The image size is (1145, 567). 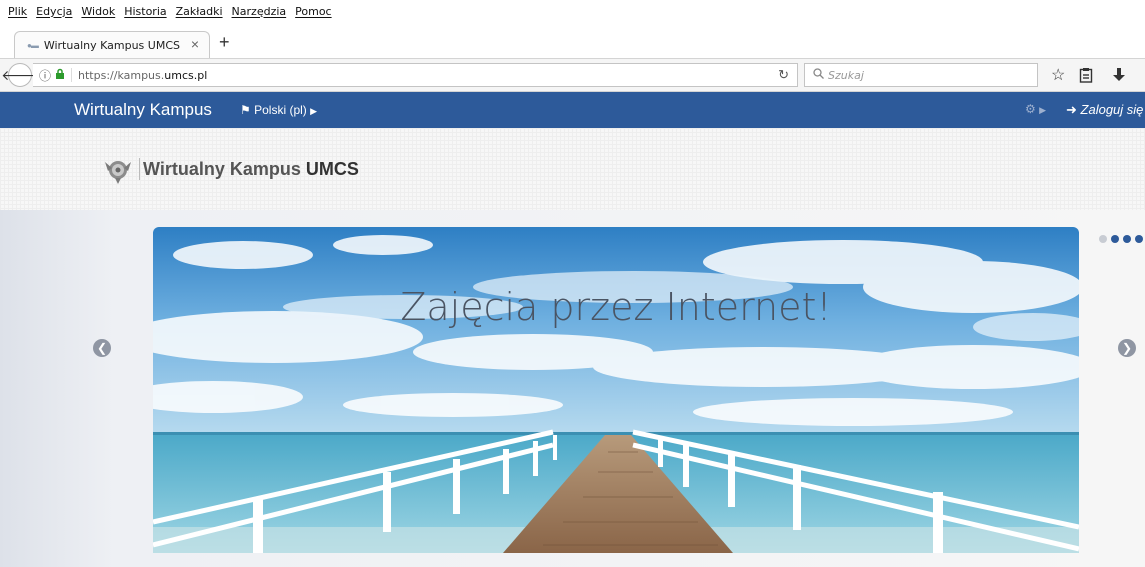 I want to click on language-label: Polski (pl), so click(x=280, y=110).